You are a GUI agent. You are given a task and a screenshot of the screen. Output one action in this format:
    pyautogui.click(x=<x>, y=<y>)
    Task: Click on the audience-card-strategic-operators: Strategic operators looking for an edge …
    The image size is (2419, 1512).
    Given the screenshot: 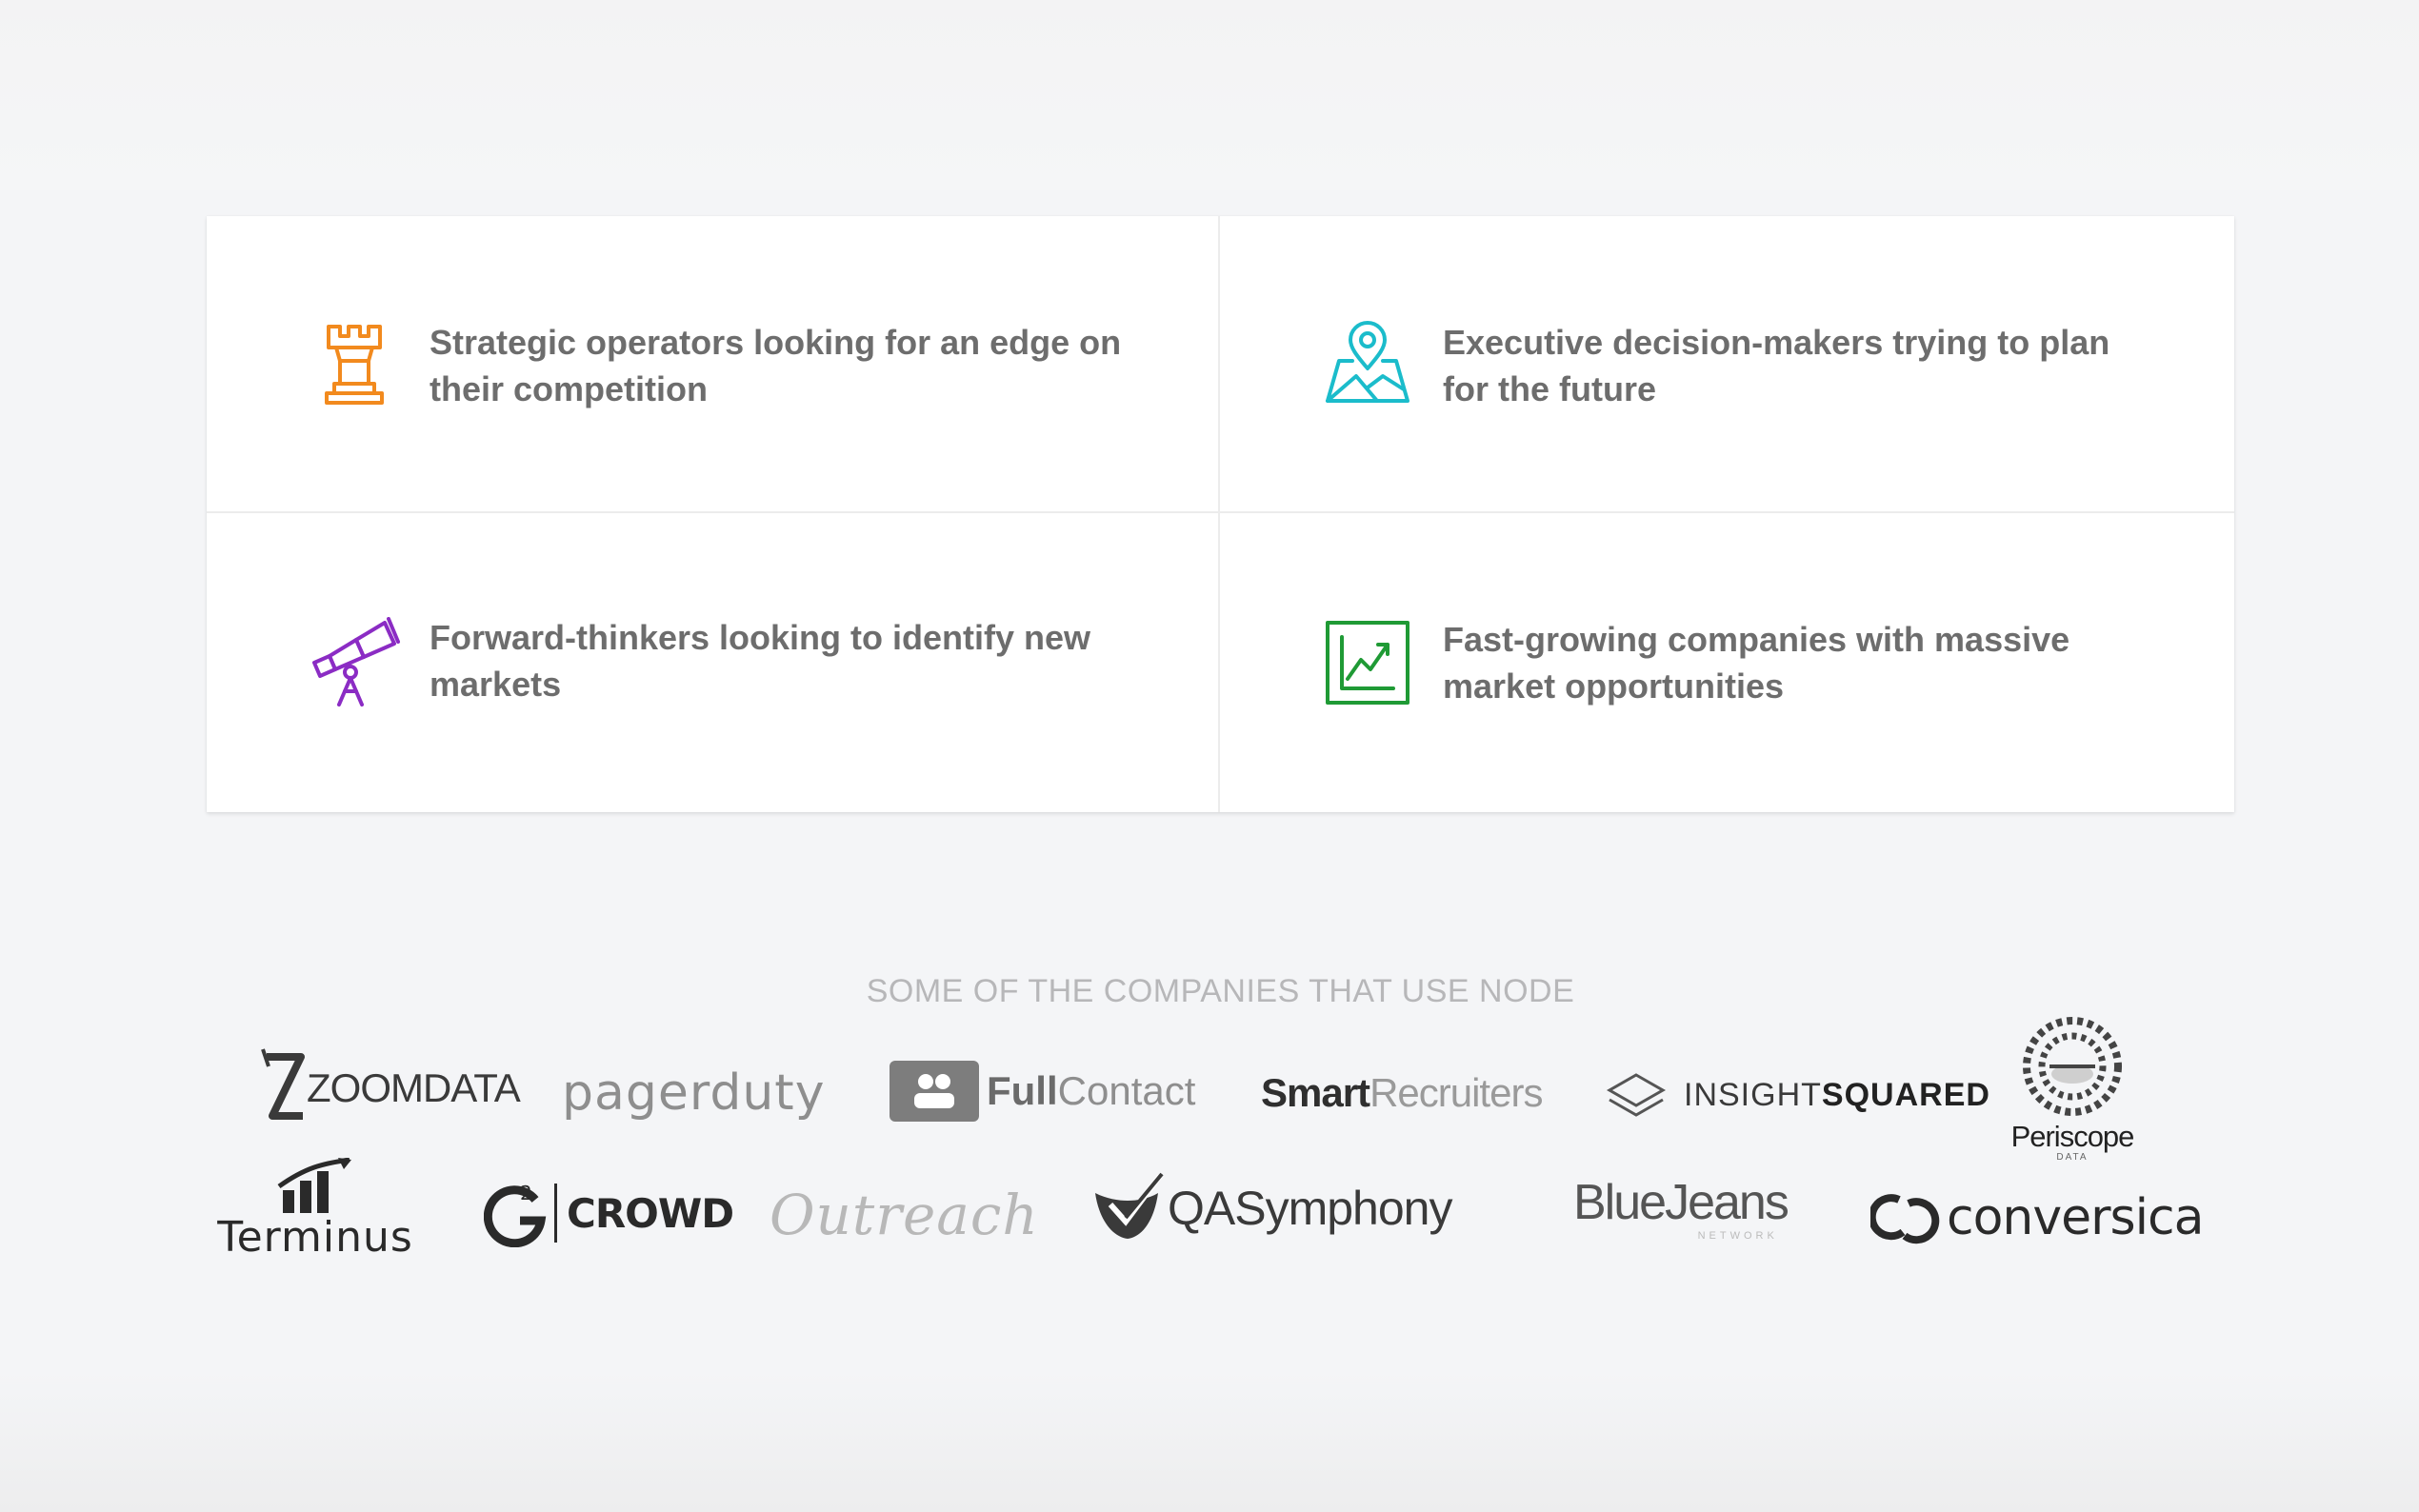 What is the action you would take?
    pyautogui.click(x=713, y=364)
    